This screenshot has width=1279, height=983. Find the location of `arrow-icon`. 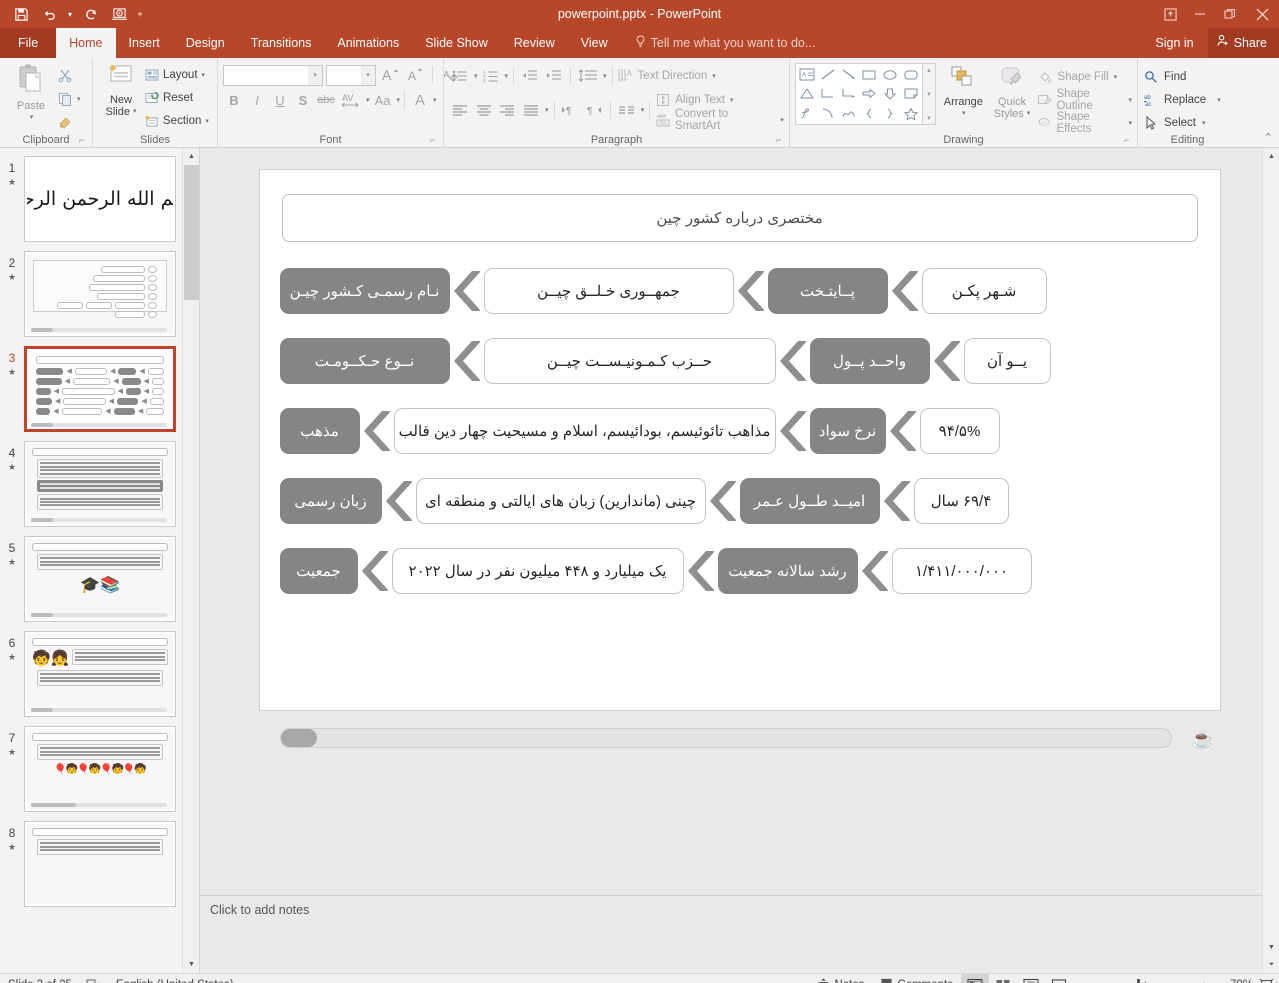

arrow-icon is located at coordinates (848, 74).